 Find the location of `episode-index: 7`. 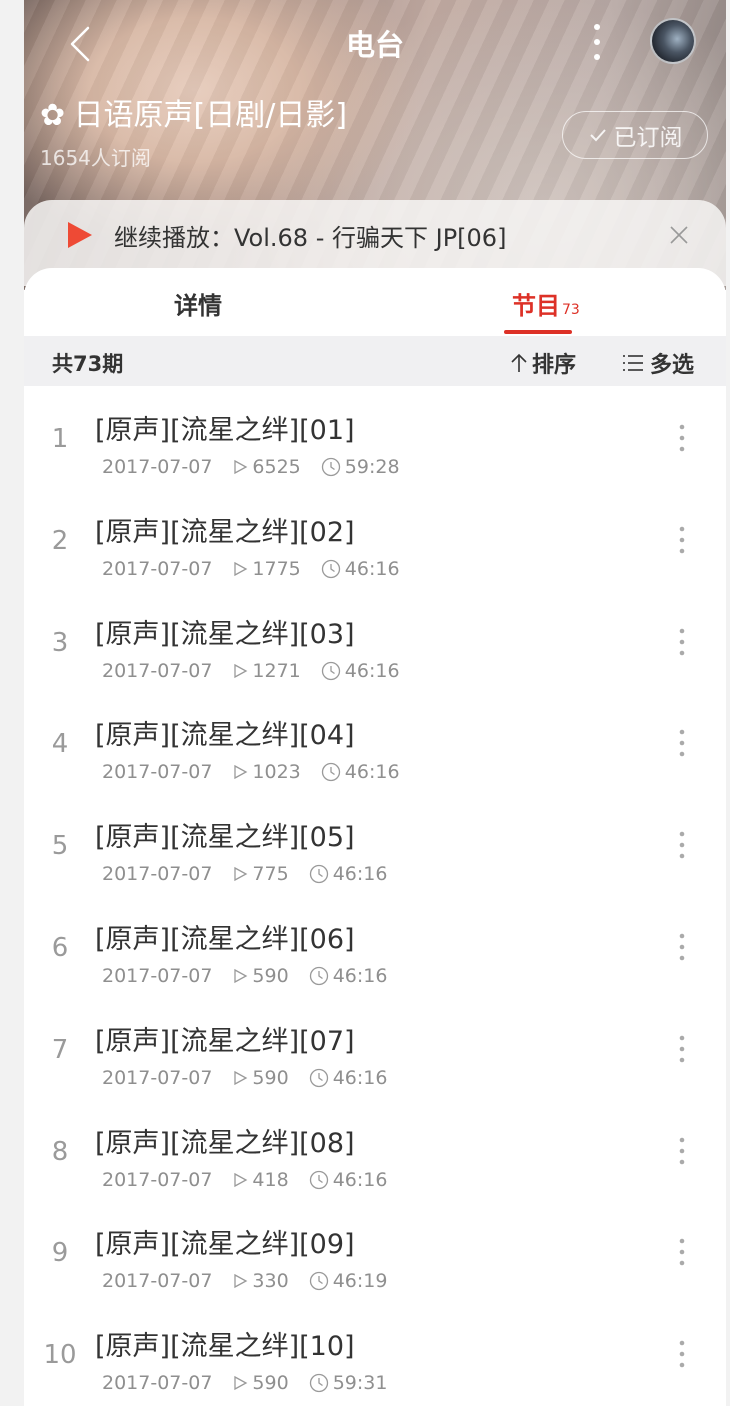

episode-index: 7 is located at coordinates (60, 1049).